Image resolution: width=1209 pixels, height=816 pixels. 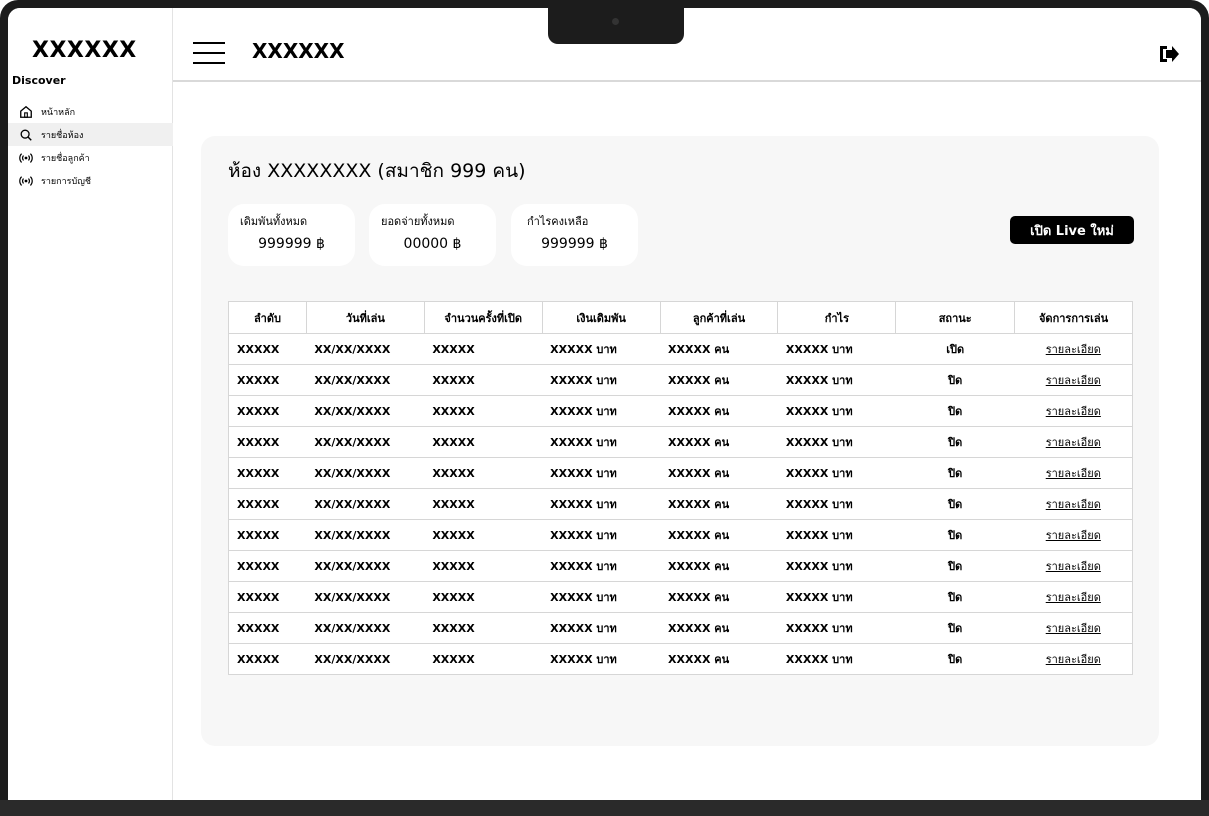 What do you see at coordinates (90, 180) in the screenshot?
I see `sidebar-item-accounts: รายการบัญชี` at bounding box center [90, 180].